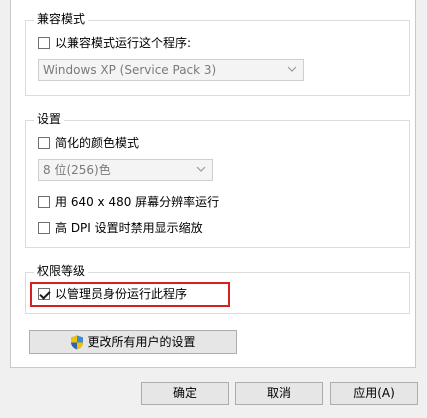  What do you see at coordinates (137, 202) in the screenshot?
I see `resolution-640-label: 用 640 x 480 屏幕分辨率运行` at bounding box center [137, 202].